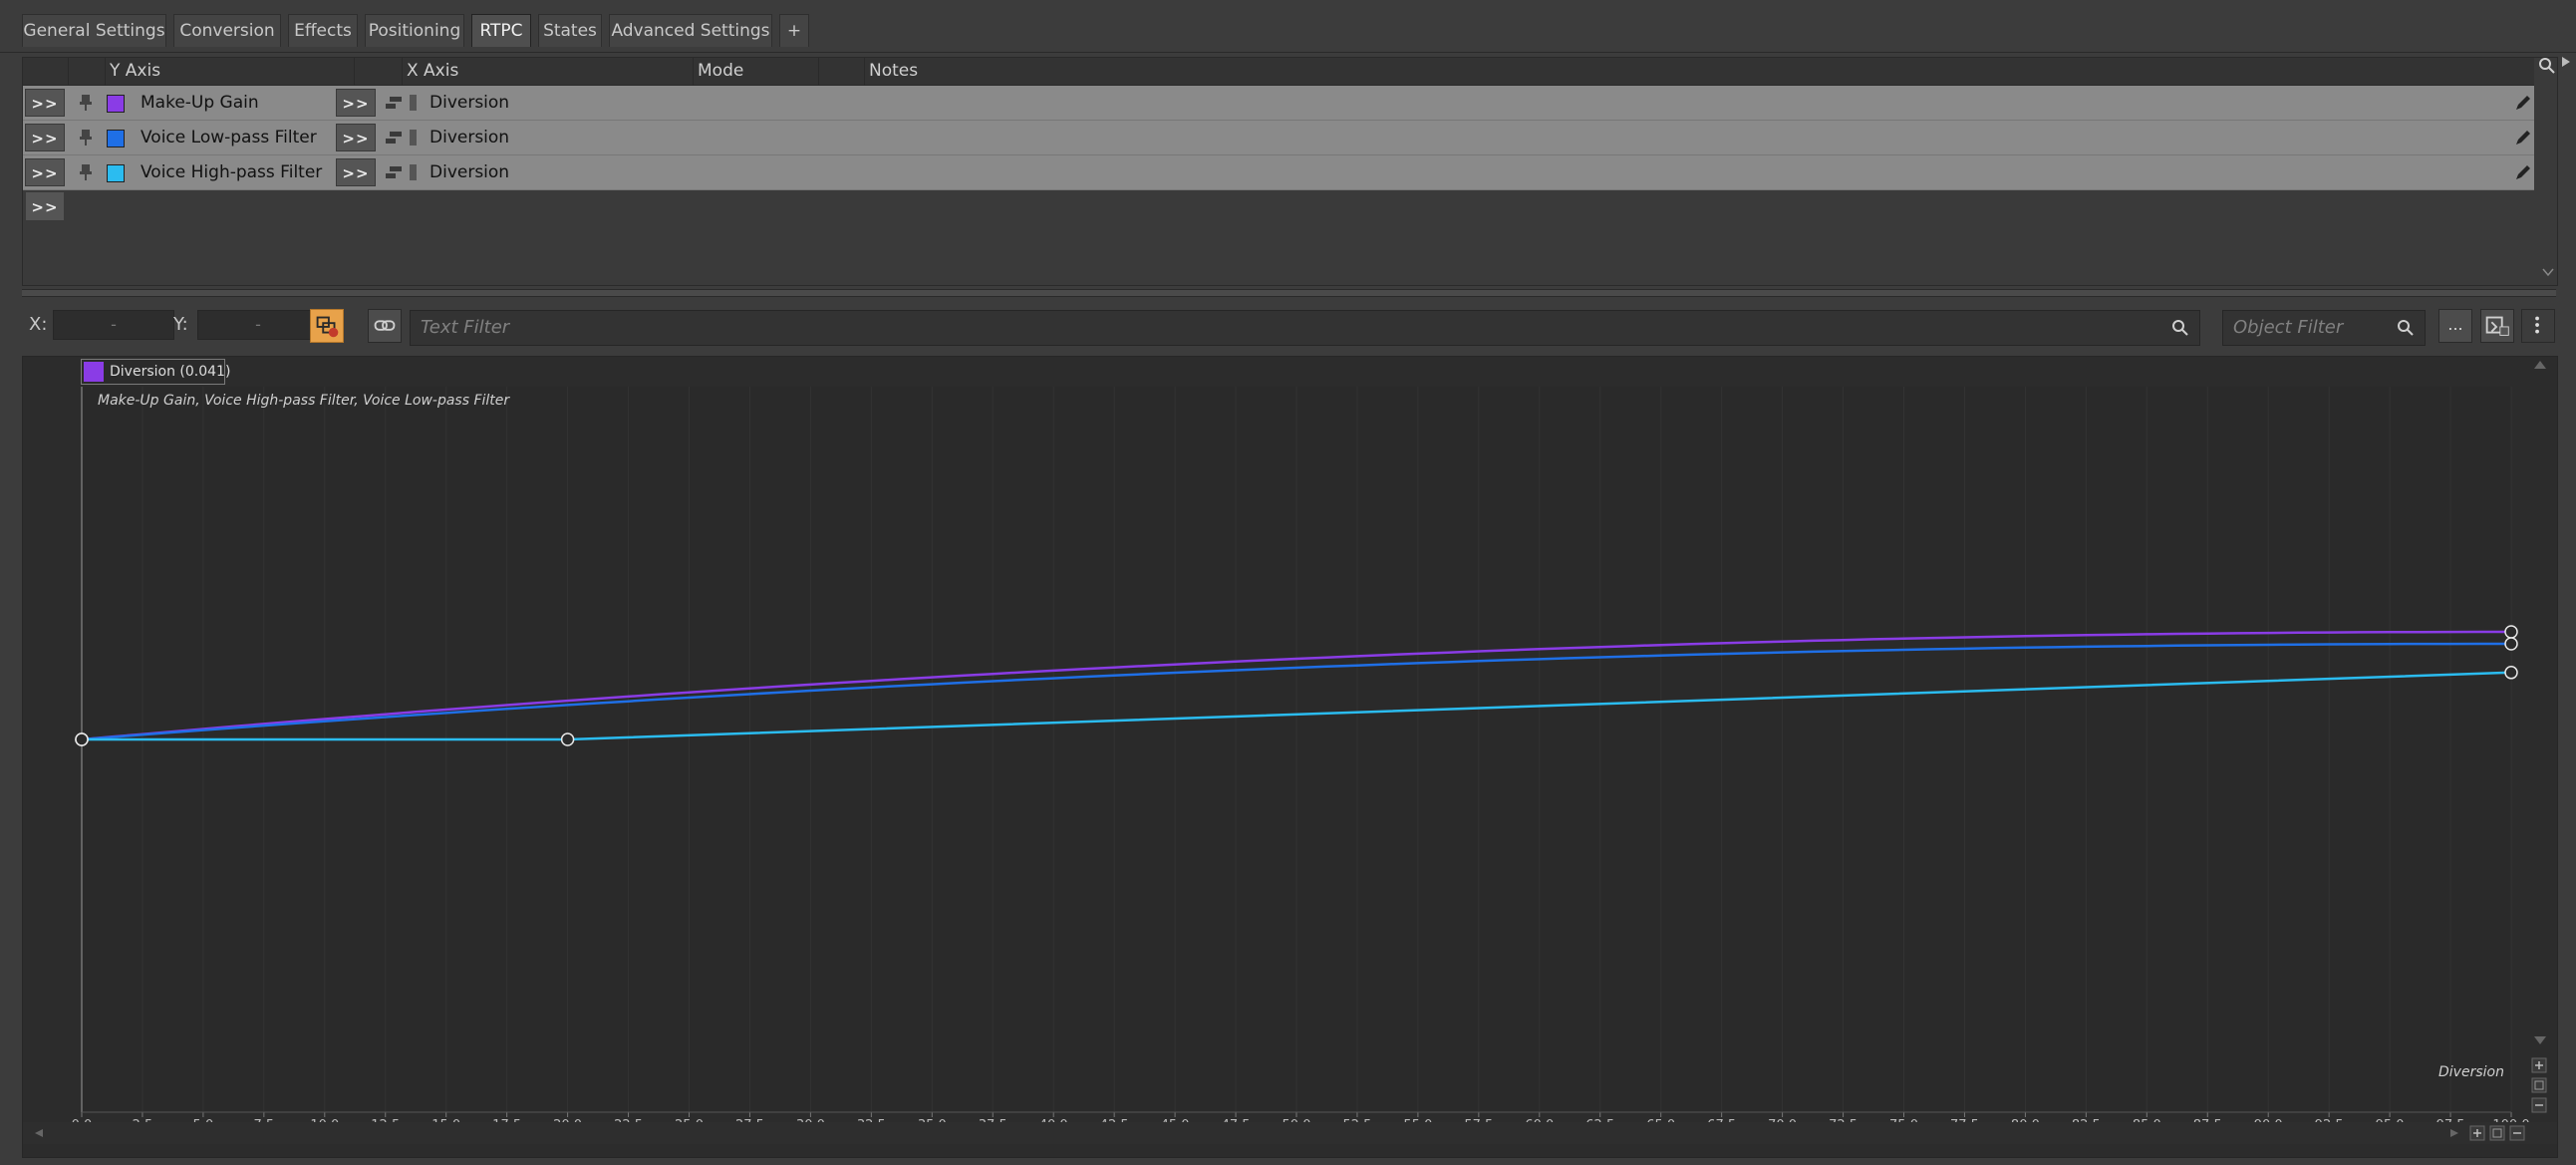 Image resolution: width=2576 pixels, height=1165 pixels. What do you see at coordinates (2517, 1133) in the screenshot?
I see `zoom-out-x-icon` at bounding box center [2517, 1133].